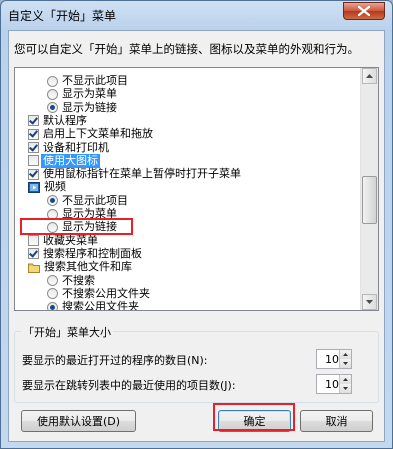 This screenshot has width=393, height=449. What do you see at coordinates (76, 147) in the screenshot?
I see `list-item-label: 设备和打印机` at bounding box center [76, 147].